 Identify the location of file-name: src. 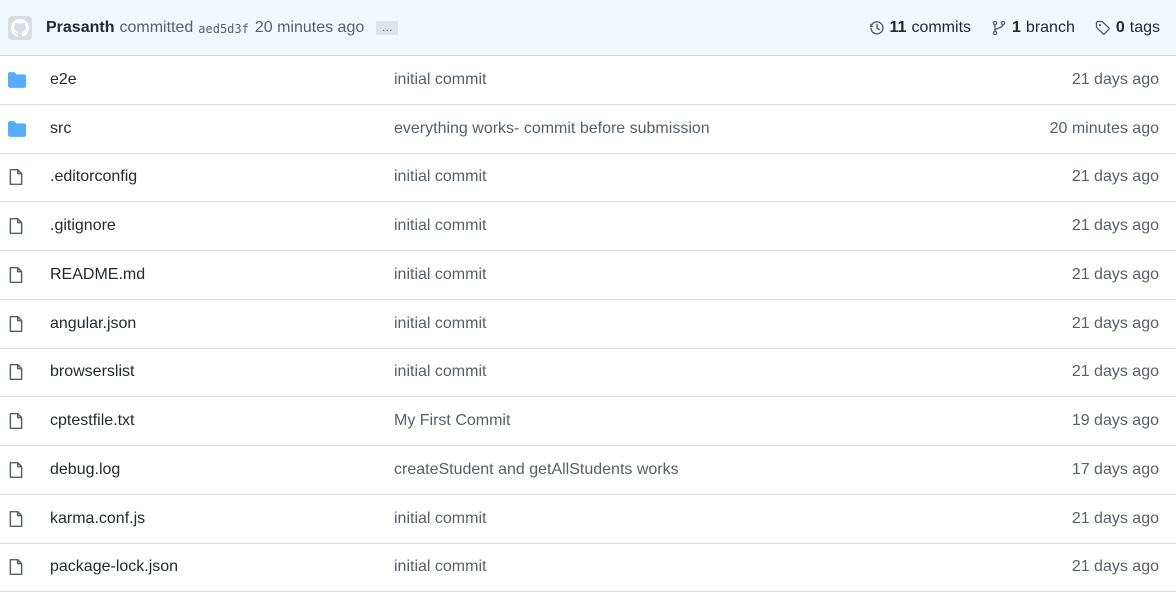
(222, 129).